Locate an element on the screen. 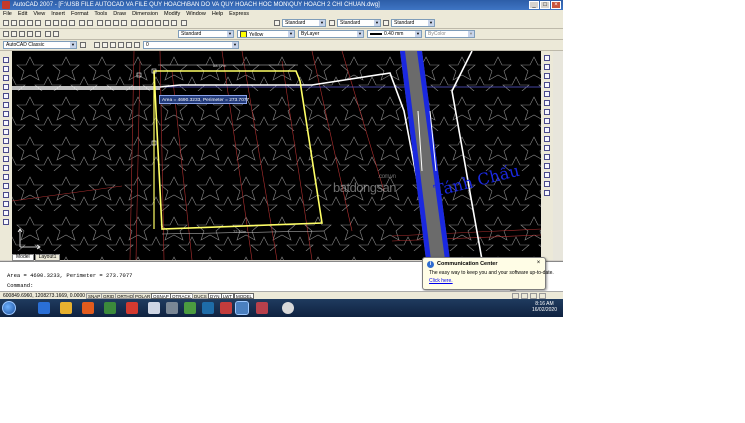 The height and width of the screenshot is (423, 745). zoom-previous-icon is located at coordinates (124, 23).